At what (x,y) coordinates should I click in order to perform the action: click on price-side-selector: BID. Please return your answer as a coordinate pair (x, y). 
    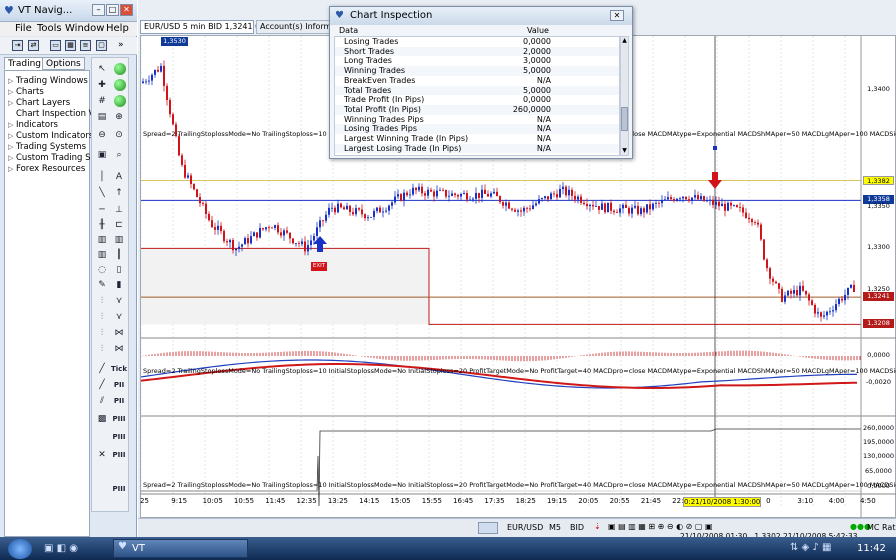
    Looking at the image, I should click on (577, 527).